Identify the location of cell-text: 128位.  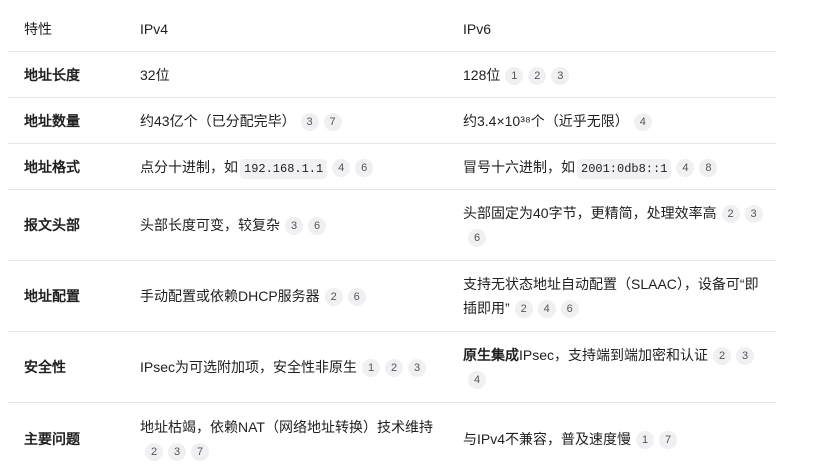
(482, 74).